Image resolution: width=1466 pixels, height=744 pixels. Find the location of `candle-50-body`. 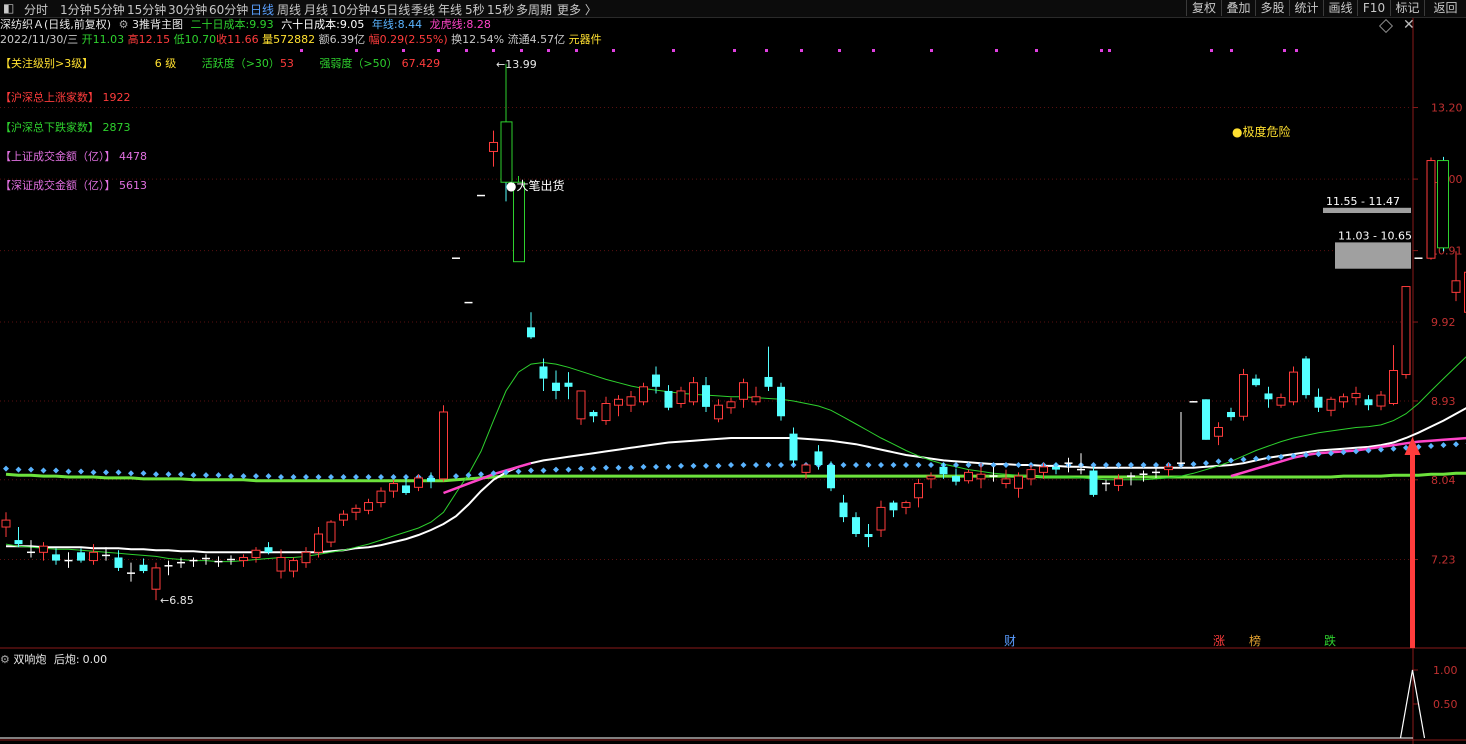

candle-50-body is located at coordinates (631, 401).